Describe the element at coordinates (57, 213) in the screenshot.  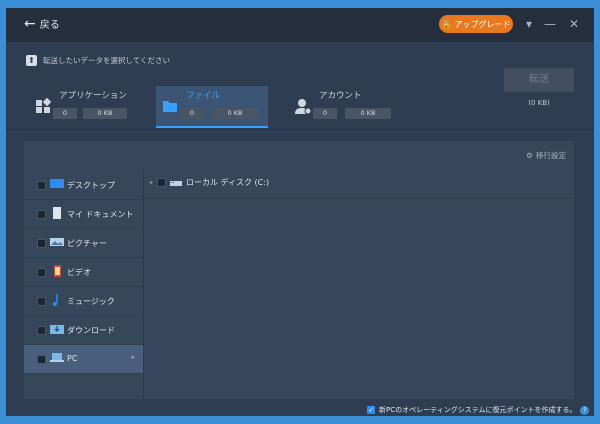
I see `document-icon` at that location.